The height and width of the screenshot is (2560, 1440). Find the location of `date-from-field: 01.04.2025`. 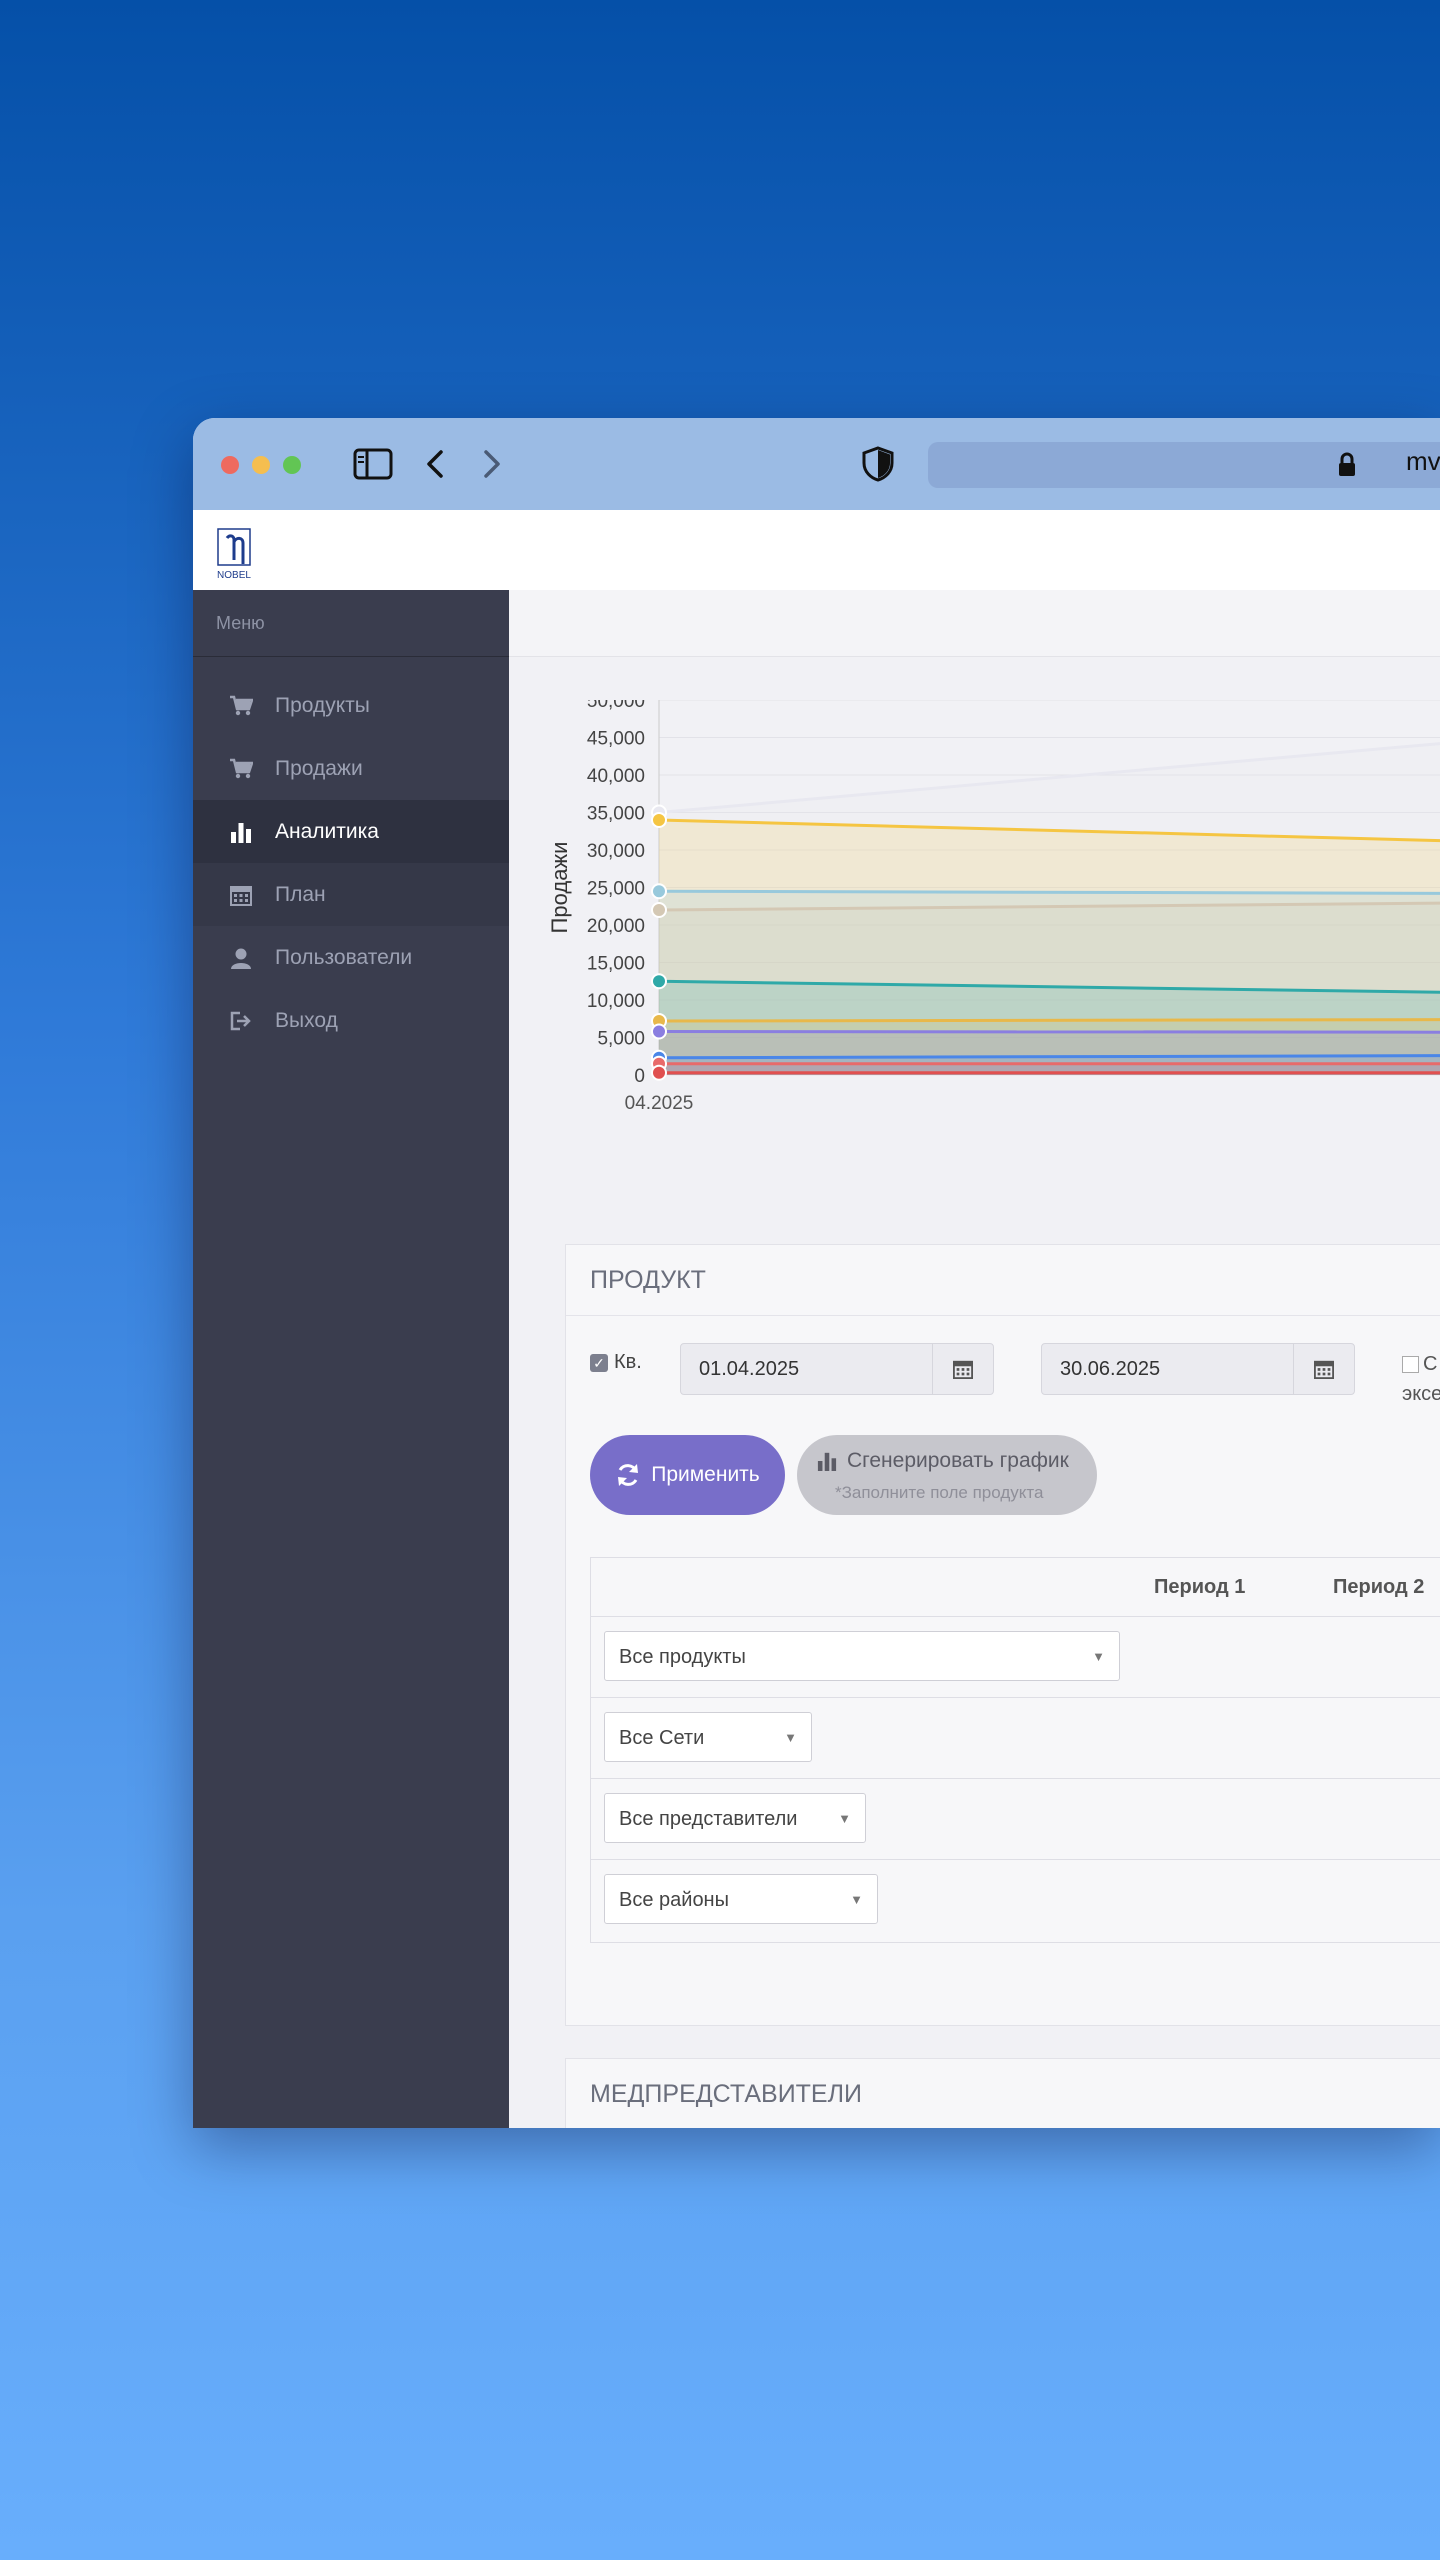

date-from-field: 01.04.2025 is located at coordinates (837, 1369).